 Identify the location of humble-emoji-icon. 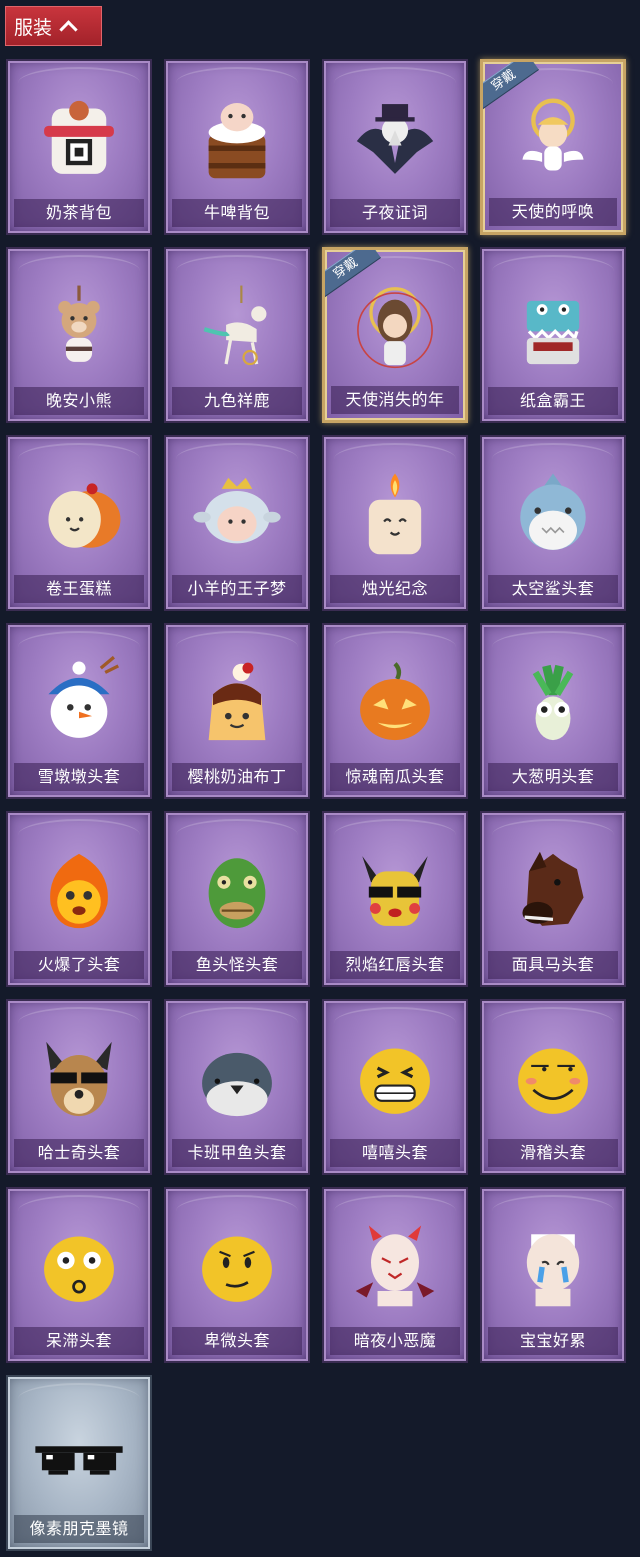
(237, 1269).